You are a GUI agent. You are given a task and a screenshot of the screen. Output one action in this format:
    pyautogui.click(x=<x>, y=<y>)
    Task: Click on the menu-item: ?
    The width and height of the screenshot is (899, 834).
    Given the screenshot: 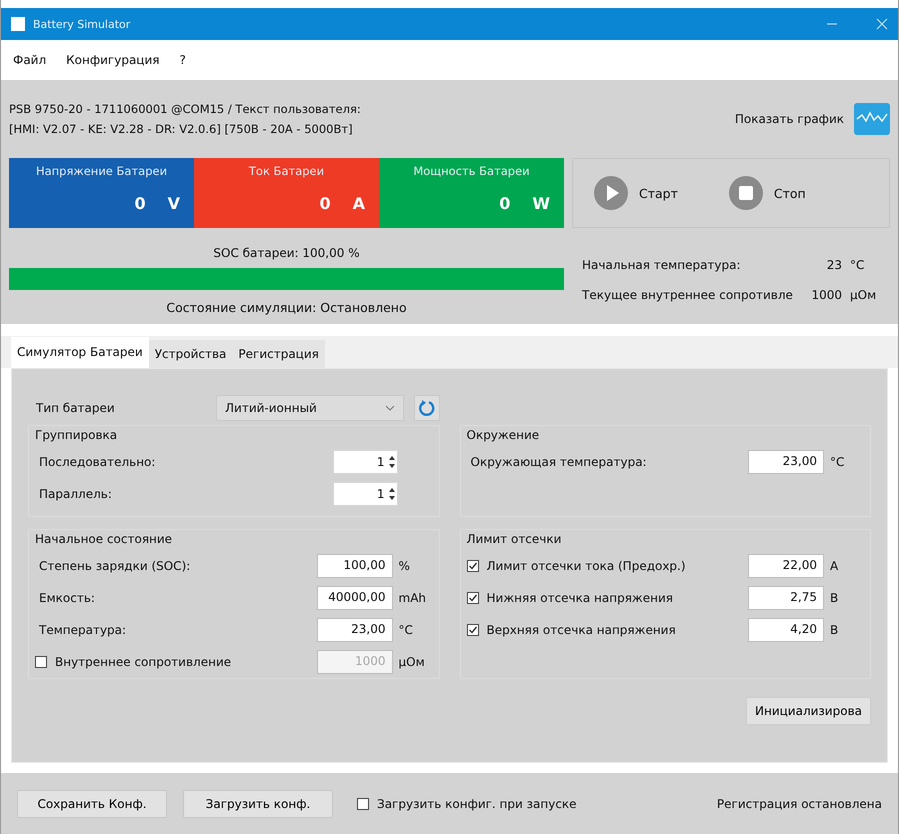 What is the action you would take?
    pyautogui.click(x=182, y=60)
    